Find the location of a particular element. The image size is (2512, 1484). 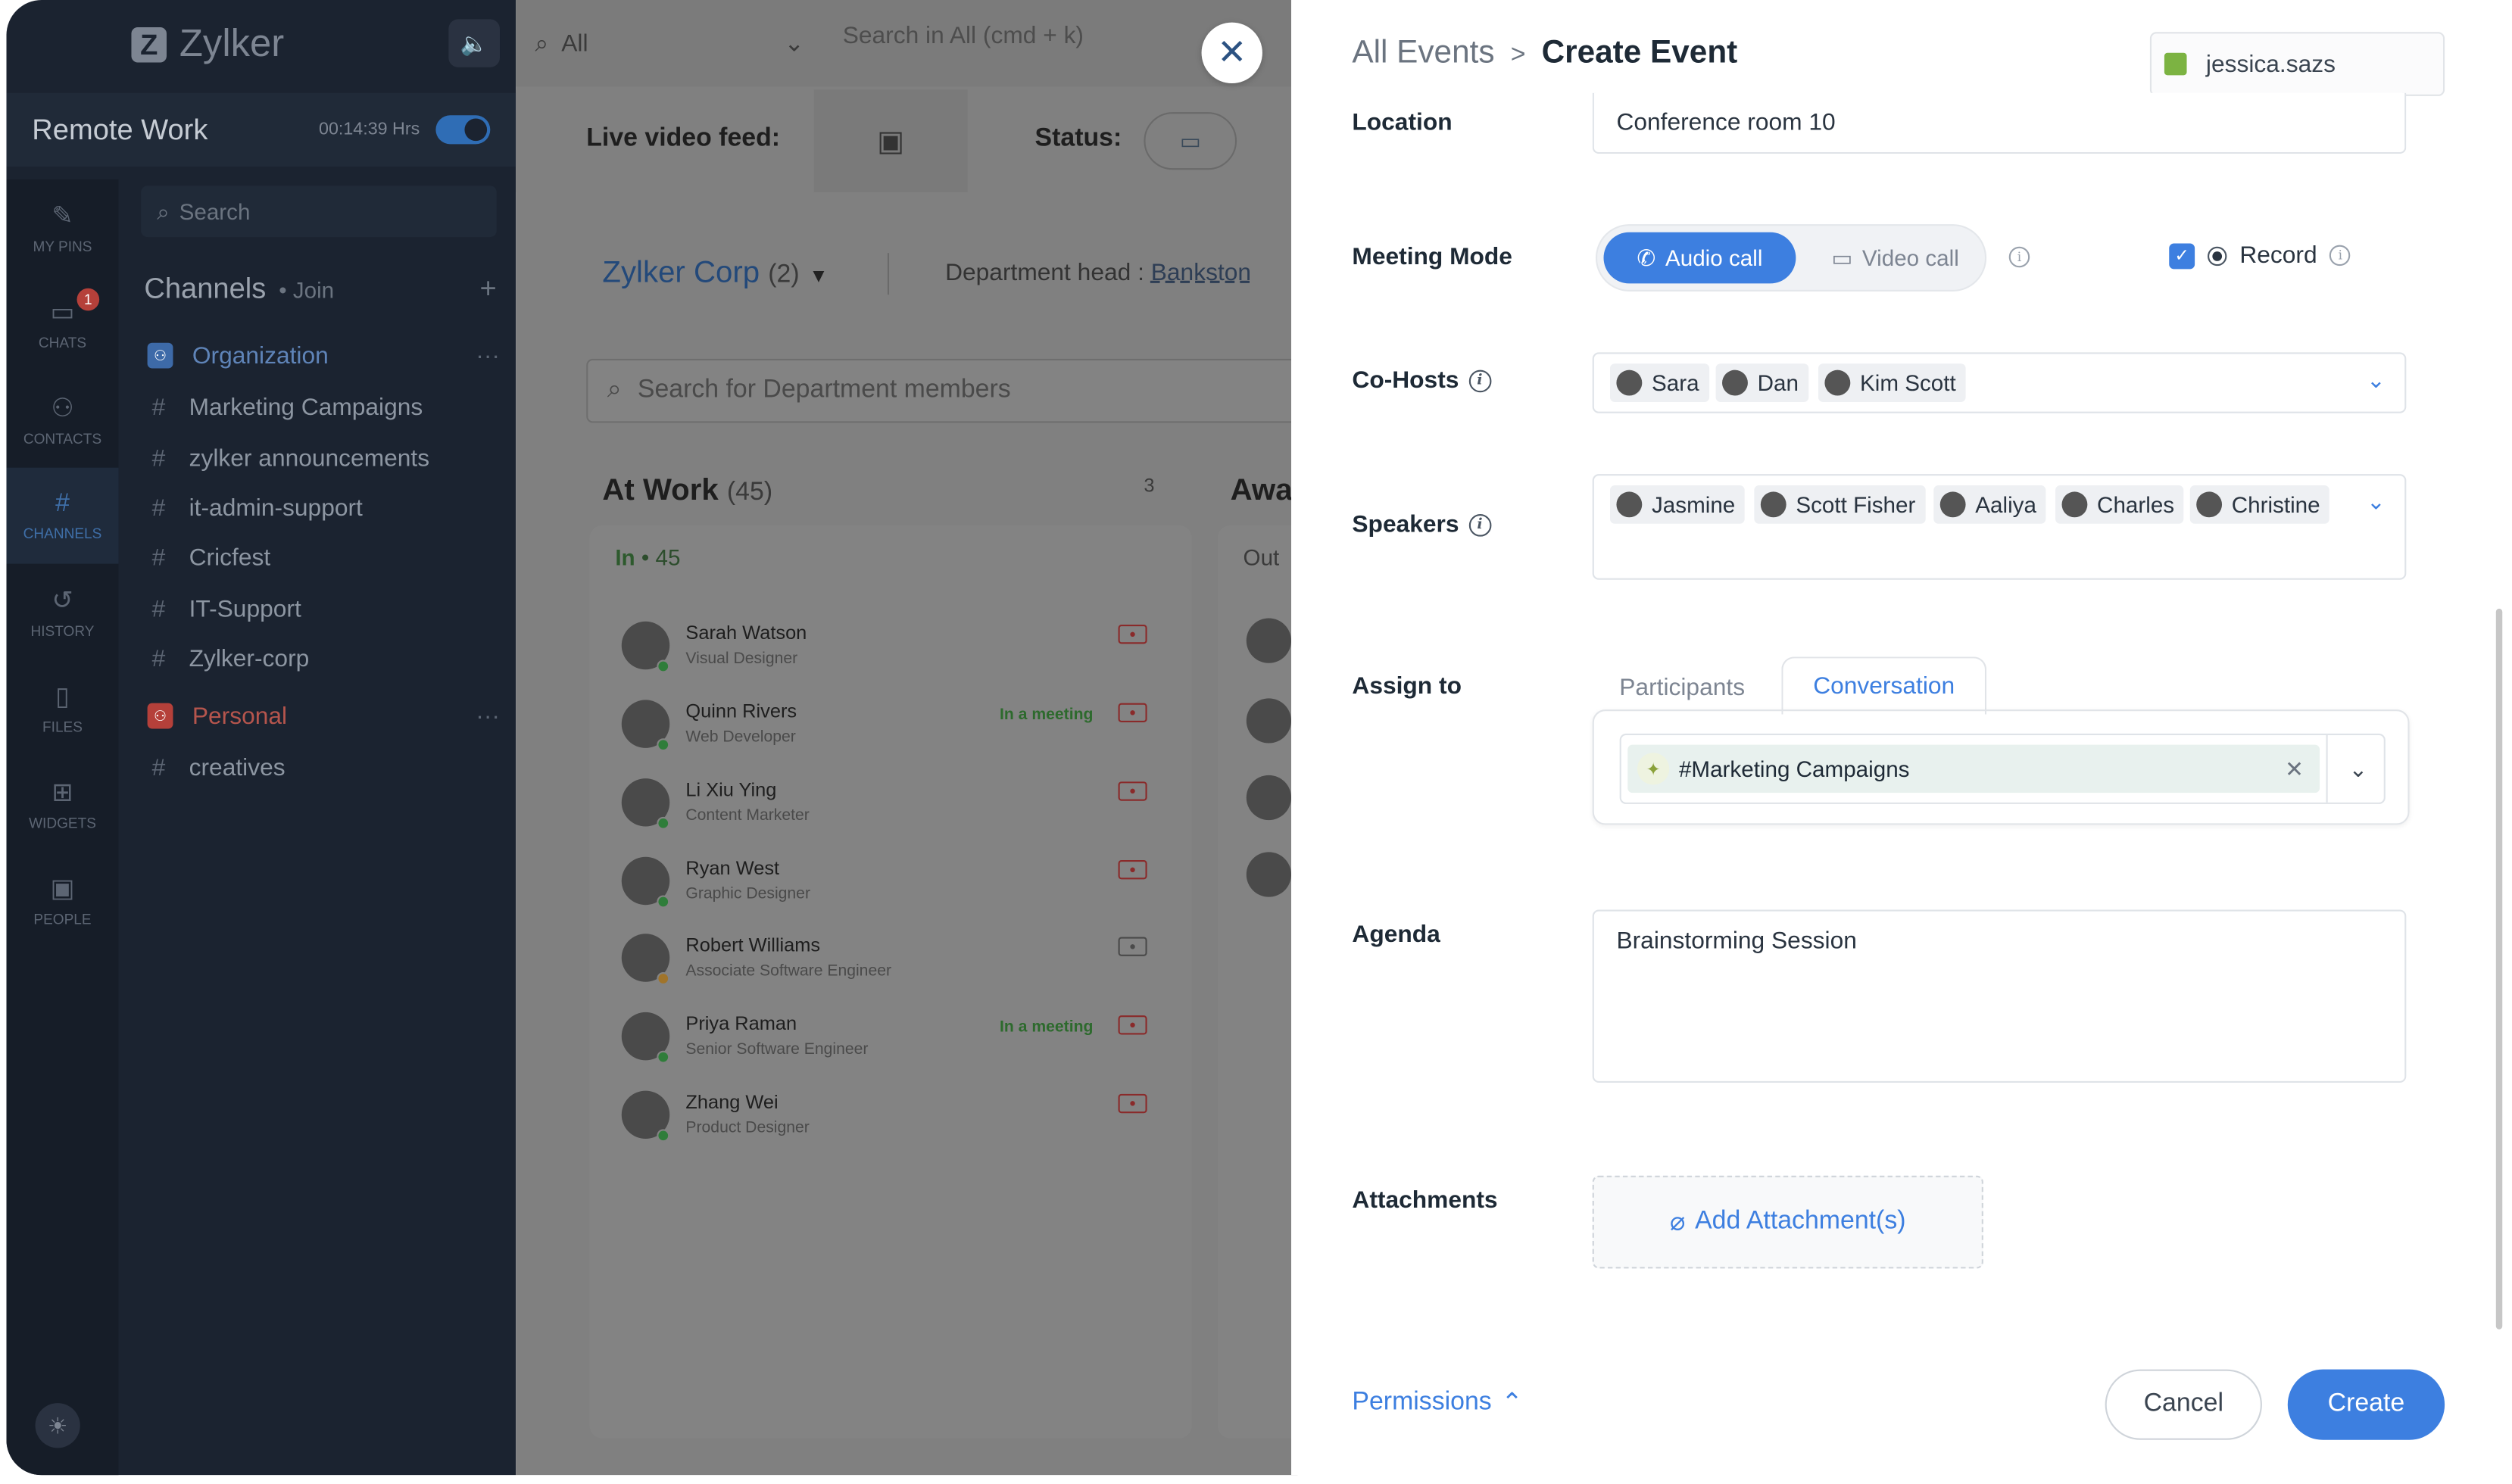

rail-files: ▯ FILES is located at coordinates (62, 708).